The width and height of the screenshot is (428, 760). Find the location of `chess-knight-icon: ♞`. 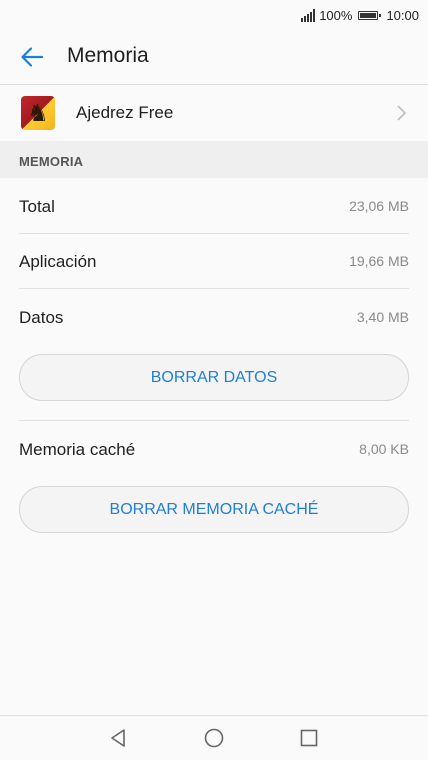

chess-knight-icon: ♞ is located at coordinates (38, 113).